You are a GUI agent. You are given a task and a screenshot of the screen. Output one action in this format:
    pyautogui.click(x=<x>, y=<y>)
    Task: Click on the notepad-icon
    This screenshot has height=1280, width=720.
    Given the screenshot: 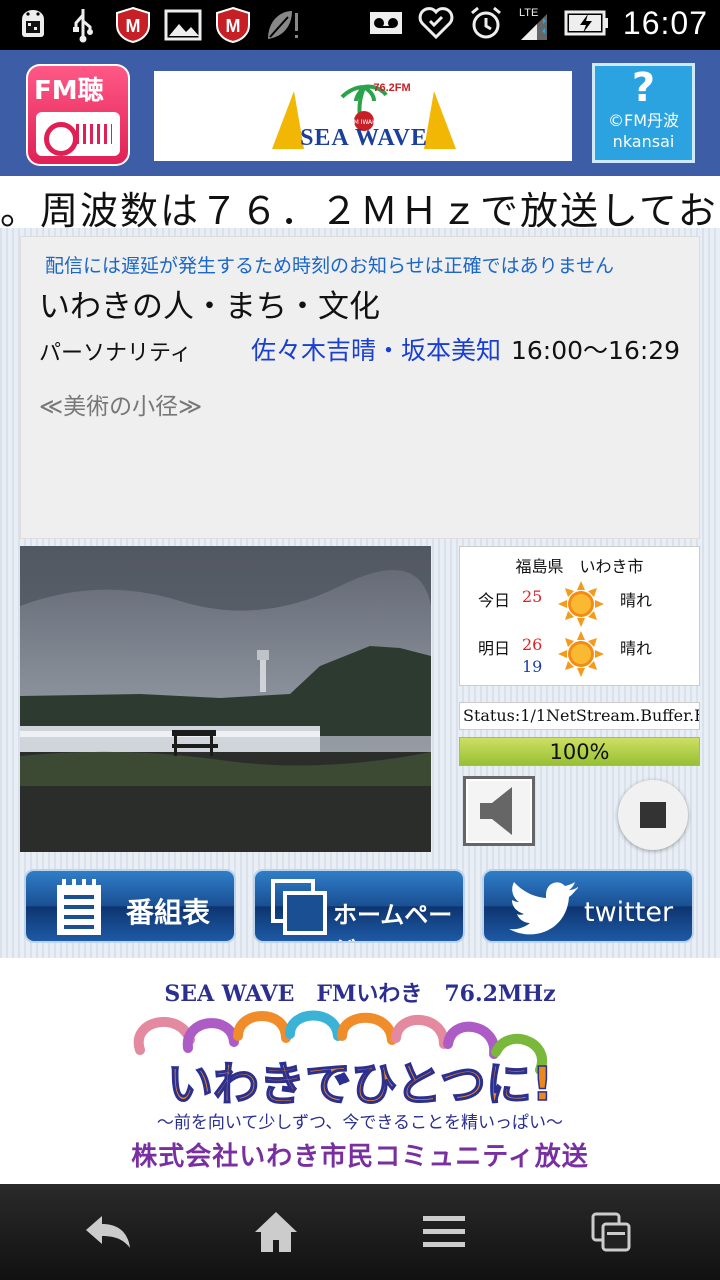 What is the action you would take?
    pyautogui.click(x=79, y=907)
    